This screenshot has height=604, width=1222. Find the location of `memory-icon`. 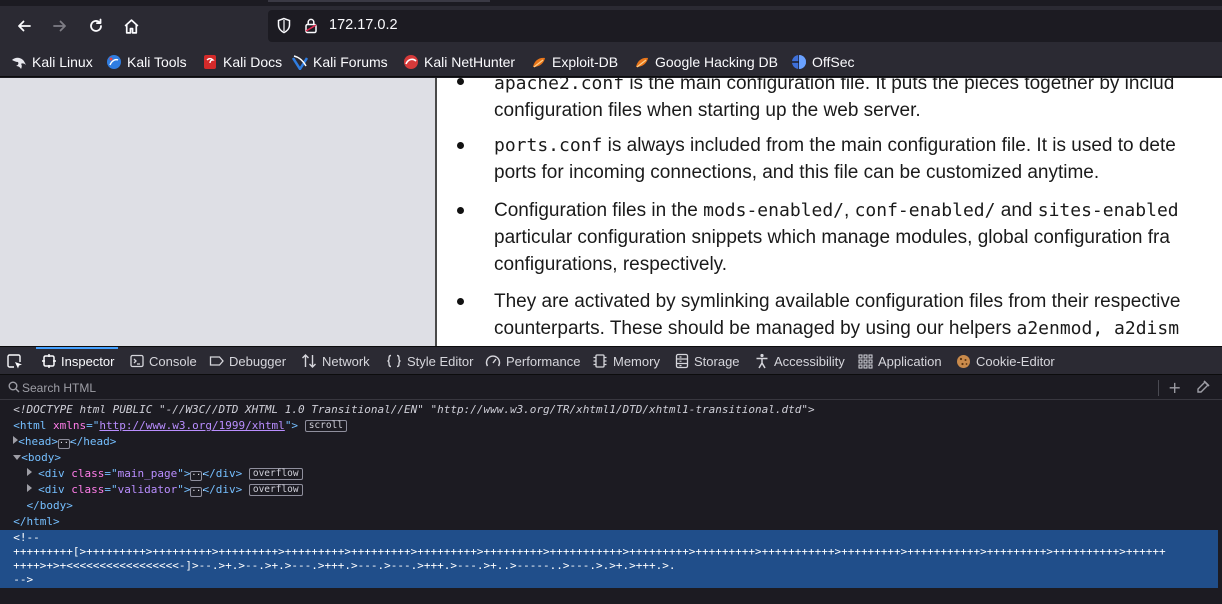

memory-icon is located at coordinates (600, 361).